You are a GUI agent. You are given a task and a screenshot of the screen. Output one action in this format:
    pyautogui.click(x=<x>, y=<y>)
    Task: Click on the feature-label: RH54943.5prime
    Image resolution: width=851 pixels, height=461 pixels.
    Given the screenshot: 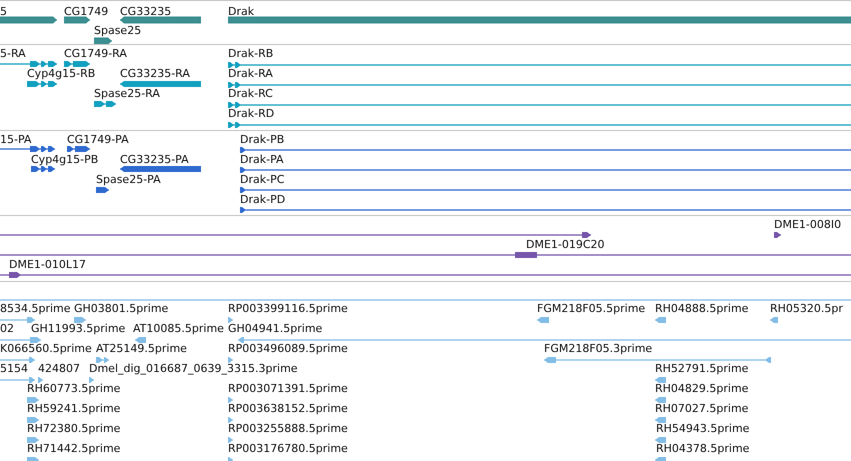 What is the action you would take?
    pyautogui.click(x=703, y=429)
    